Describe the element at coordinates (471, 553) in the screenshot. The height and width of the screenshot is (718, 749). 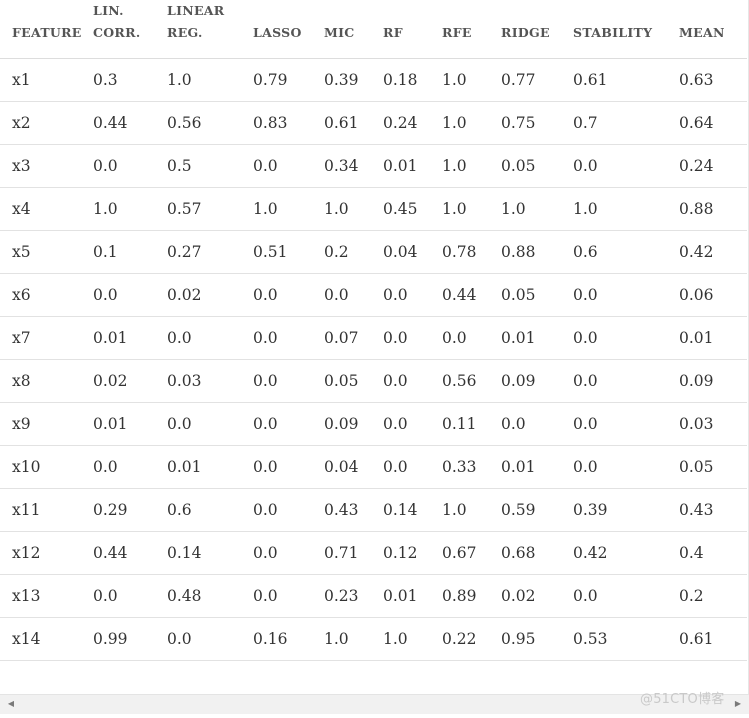
I see `score-cell: 0.67` at that location.